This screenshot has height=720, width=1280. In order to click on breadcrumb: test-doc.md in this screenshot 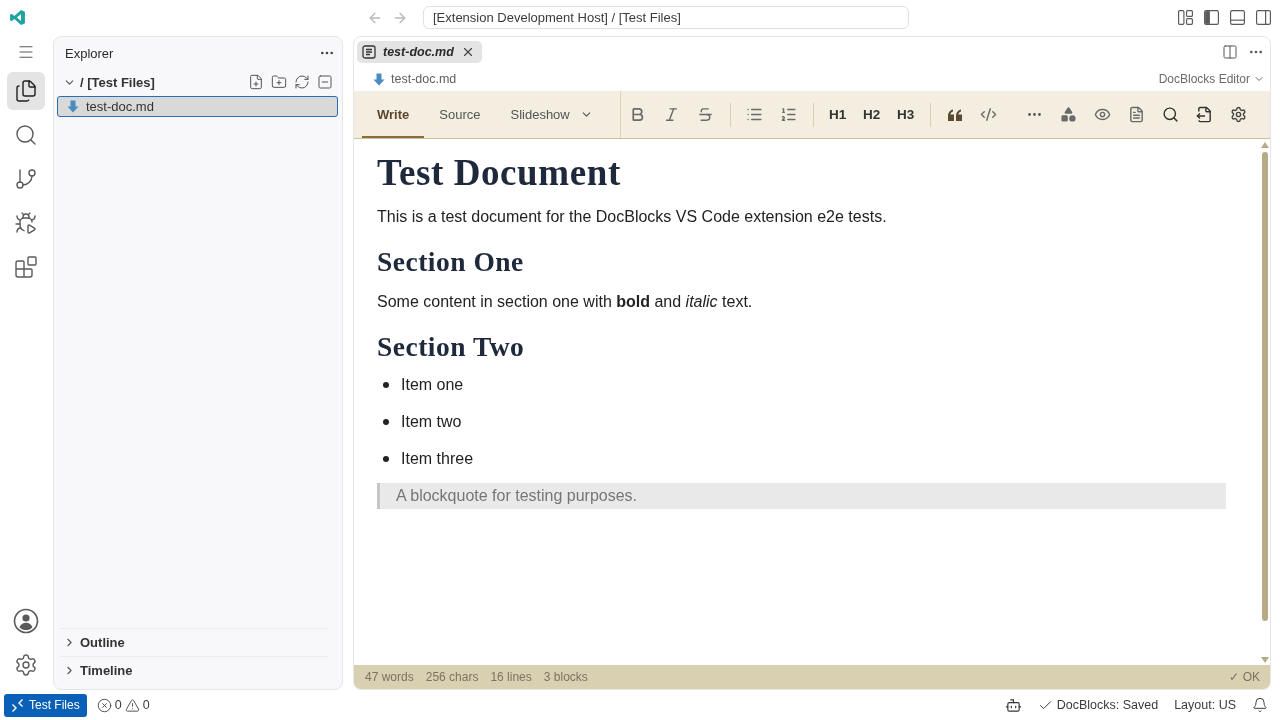, I will do `click(424, 79)`.